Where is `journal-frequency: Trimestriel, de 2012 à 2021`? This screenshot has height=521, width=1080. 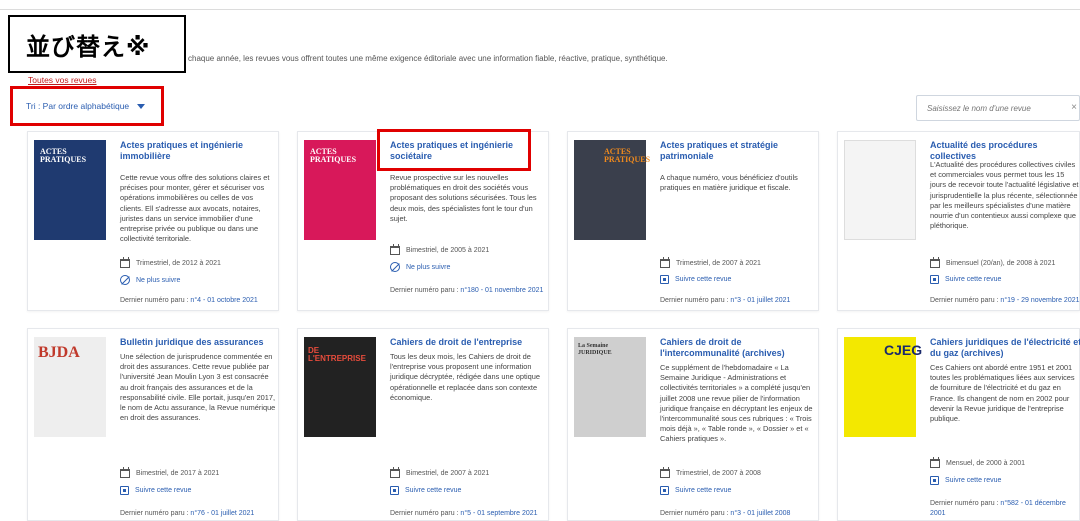
journal-frequency: Trimestriel, de 2012 à 2021 is located at coordinates (170, 262).